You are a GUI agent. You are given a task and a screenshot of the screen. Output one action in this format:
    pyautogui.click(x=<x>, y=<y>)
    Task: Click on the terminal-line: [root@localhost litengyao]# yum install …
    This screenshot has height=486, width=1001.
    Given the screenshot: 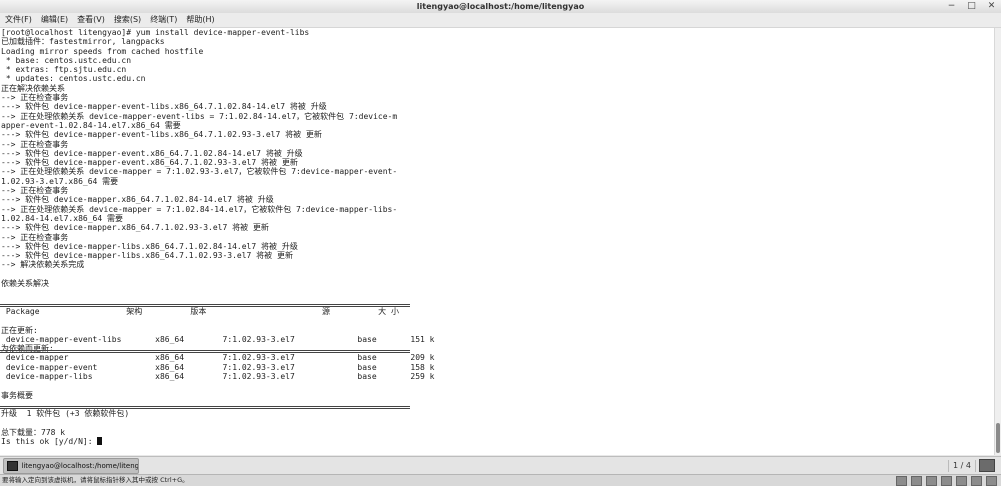 What is the action you would take?
    pyautogui.click(x=155, y=32)
    